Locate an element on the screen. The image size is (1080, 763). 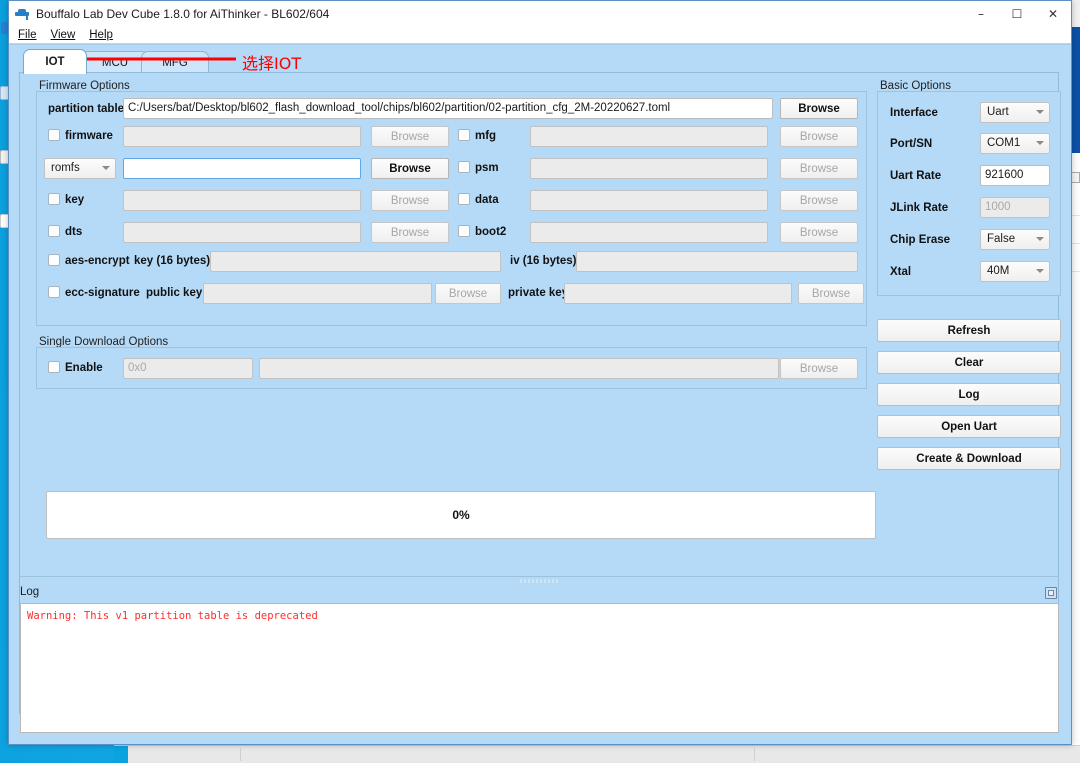
data-label: data is located at coordinates (487, 200).